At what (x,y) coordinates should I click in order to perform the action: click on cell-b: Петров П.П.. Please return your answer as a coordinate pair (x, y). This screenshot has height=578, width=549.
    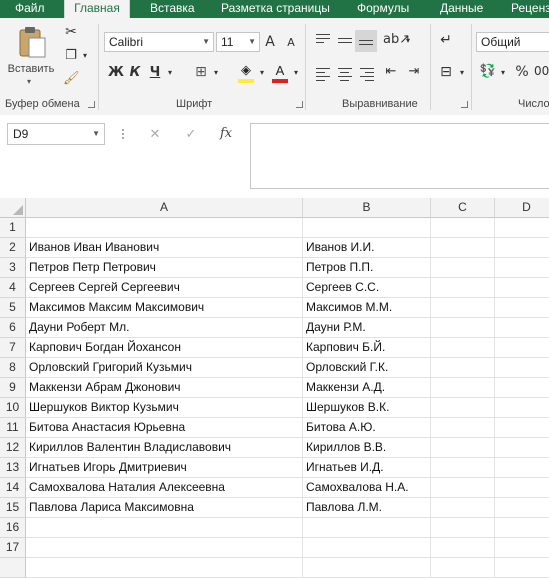
    Looking at the image, I should click on (367, 268).